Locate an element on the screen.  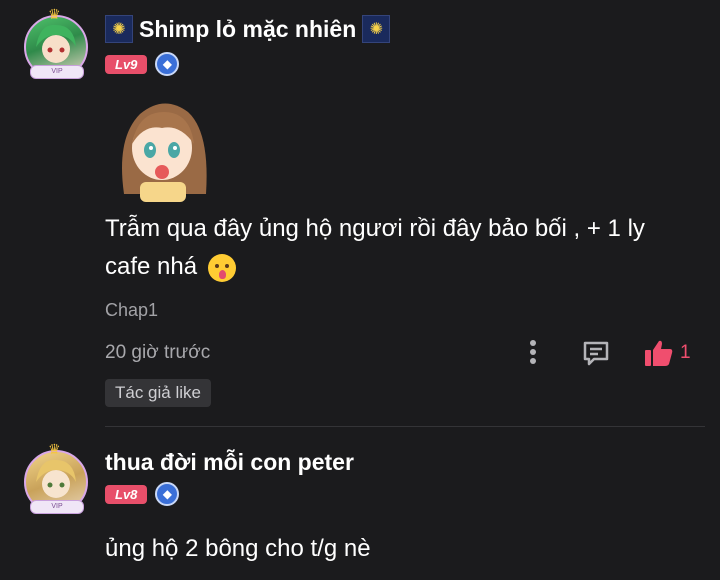
emoji-icon is located at coordinates (221, 267).